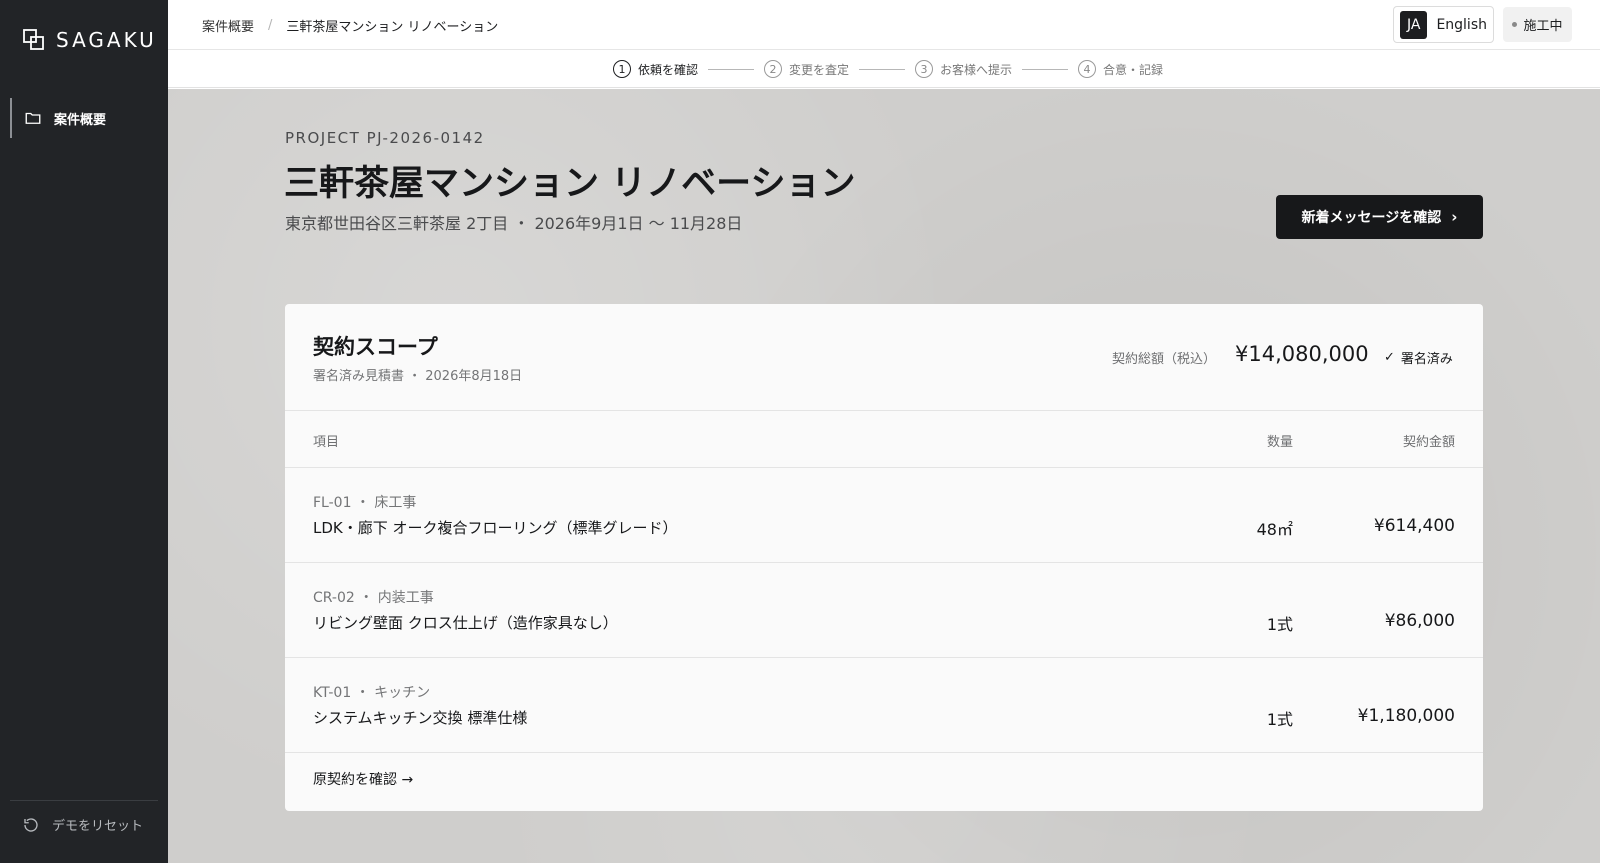 The width and height of the screenshot is (1600, 863). What do you see at coordinates (365, 503) in the screenshot?
I see `row-code: FL-01 ・ 床工事` at bounding box center [365, 503].